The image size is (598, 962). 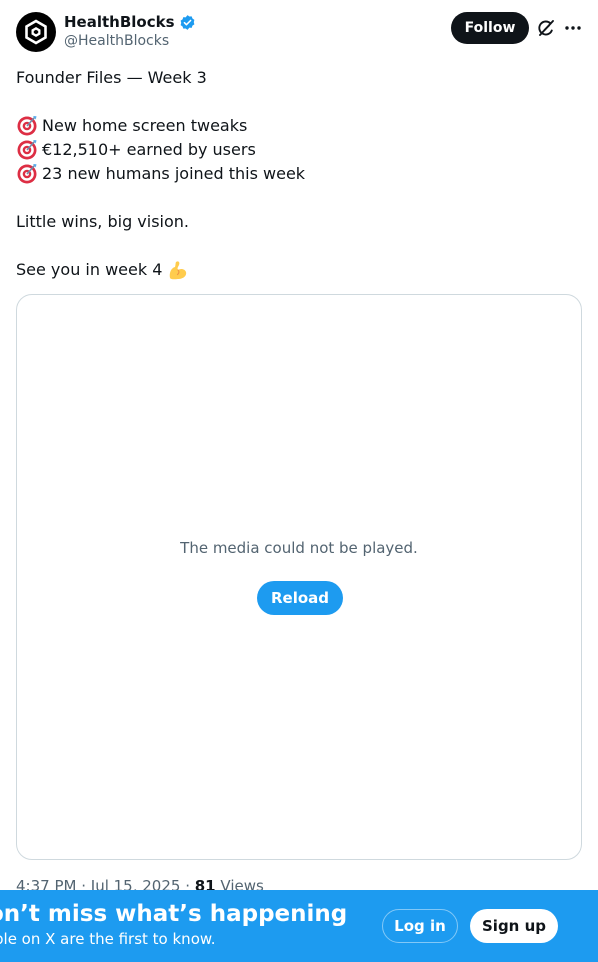 I want to click on tweet-line: Little wins, big vision., so click(x=103, y=221).